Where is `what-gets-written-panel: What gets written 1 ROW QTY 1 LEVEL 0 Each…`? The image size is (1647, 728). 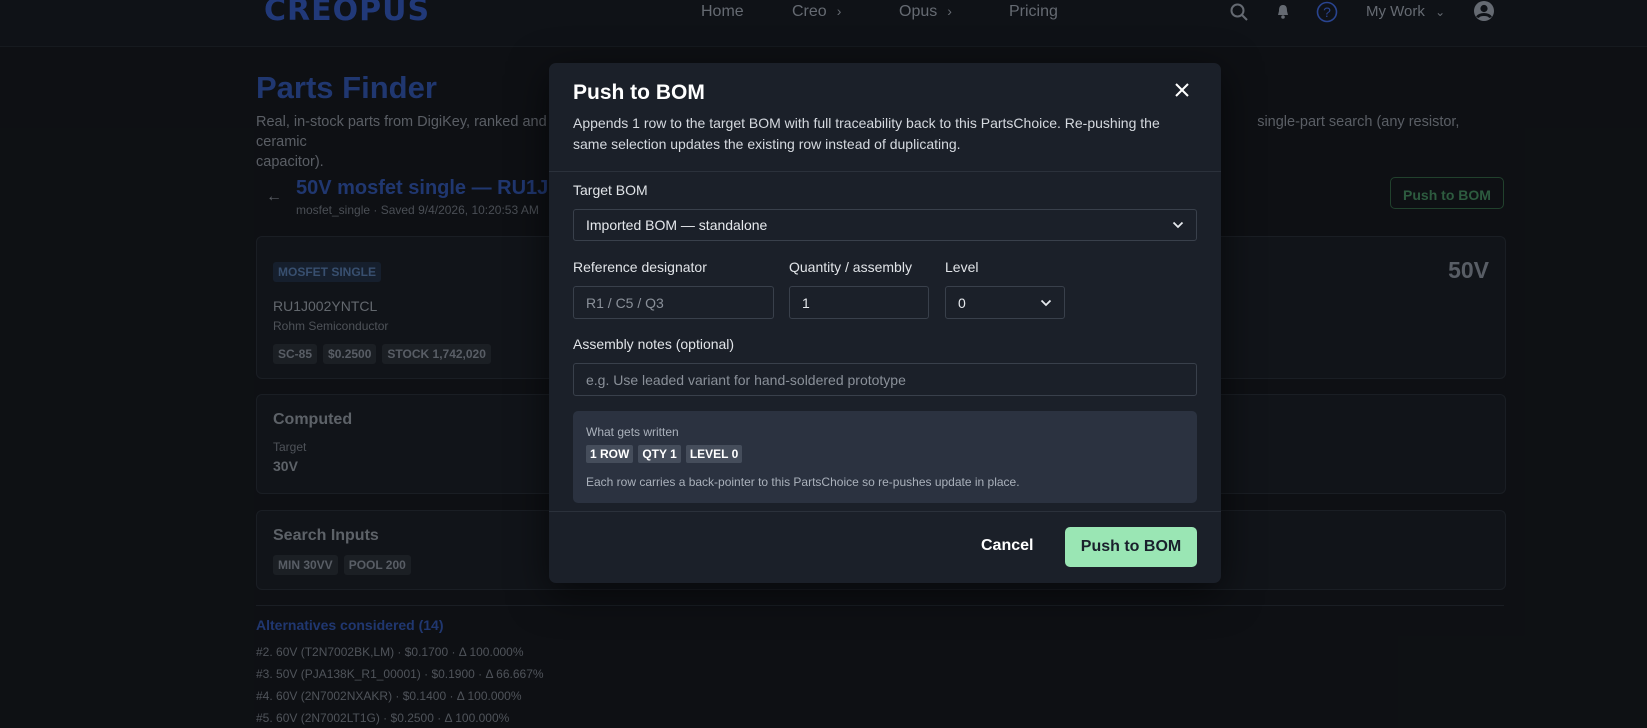
what-gets-written-panel: What gets written 1 ROW QTY 1 LEVEL 0 Each… is located at coordinates (885, 457).